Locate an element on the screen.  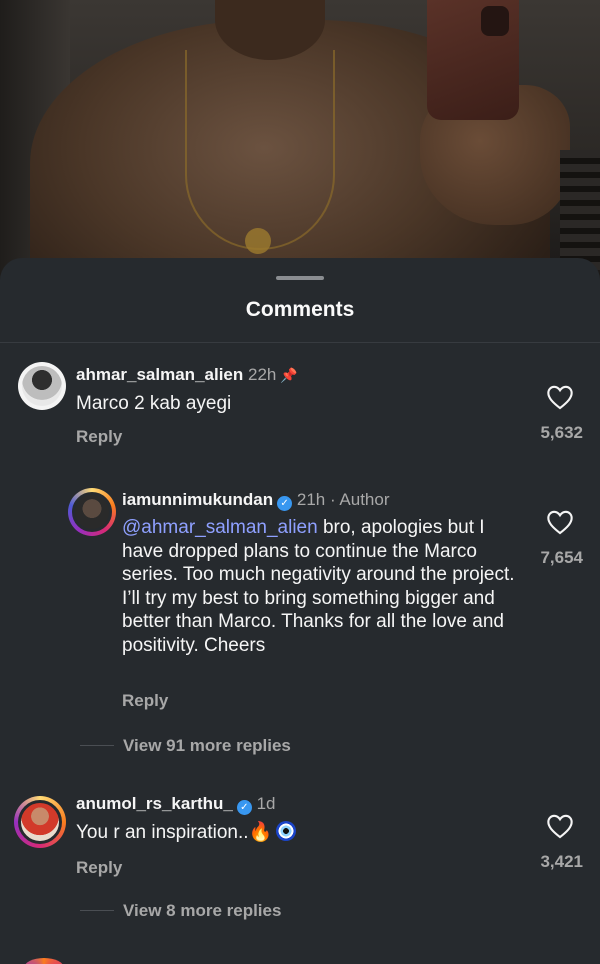
comment-username: iamunnimukundan is located at coordinates (197, 499).